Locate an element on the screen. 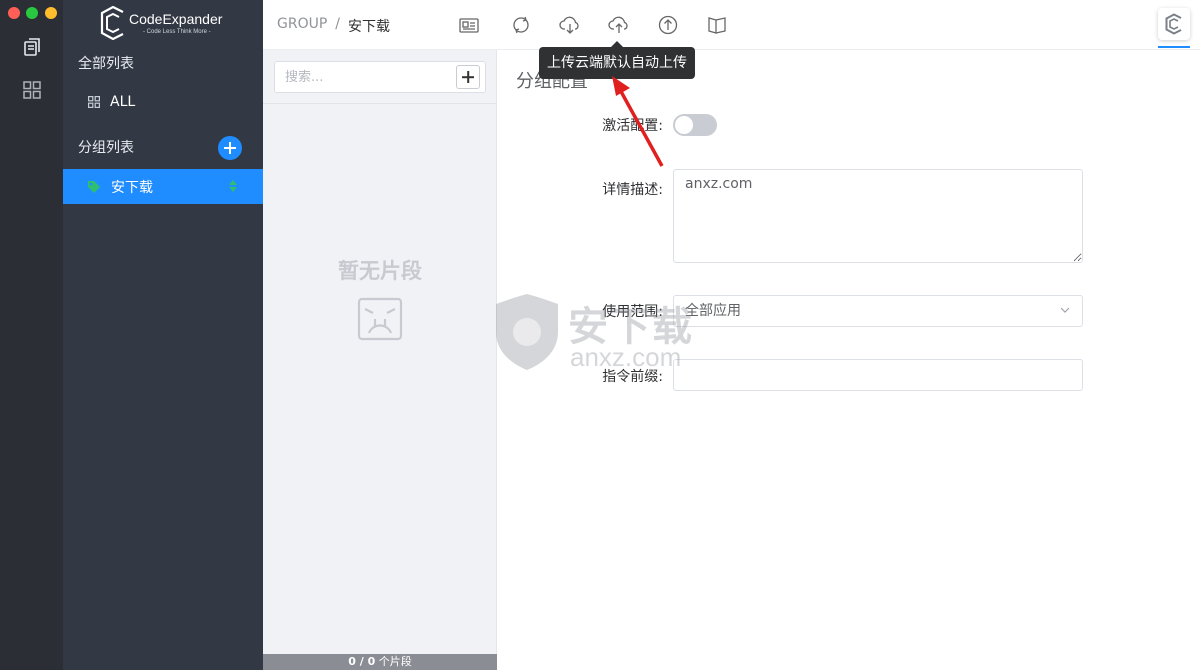 This screenshot has height=670, width=1200. id-card-icon is located at coordinates (469, 25).